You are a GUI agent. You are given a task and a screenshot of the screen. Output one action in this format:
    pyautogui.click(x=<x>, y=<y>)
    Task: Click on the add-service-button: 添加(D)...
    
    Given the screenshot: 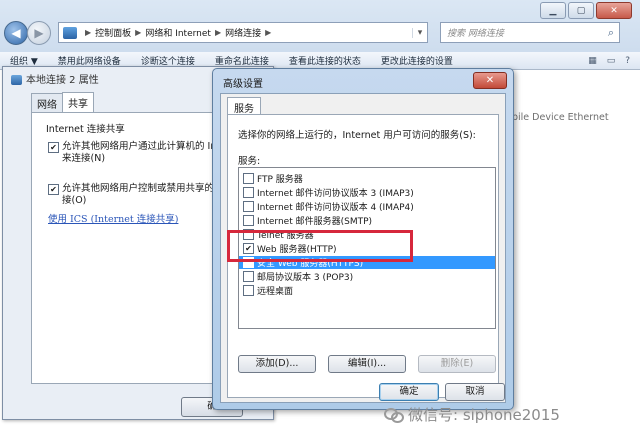 What is the action you would take?
    pyautogui.click(x=277, y=364)
    